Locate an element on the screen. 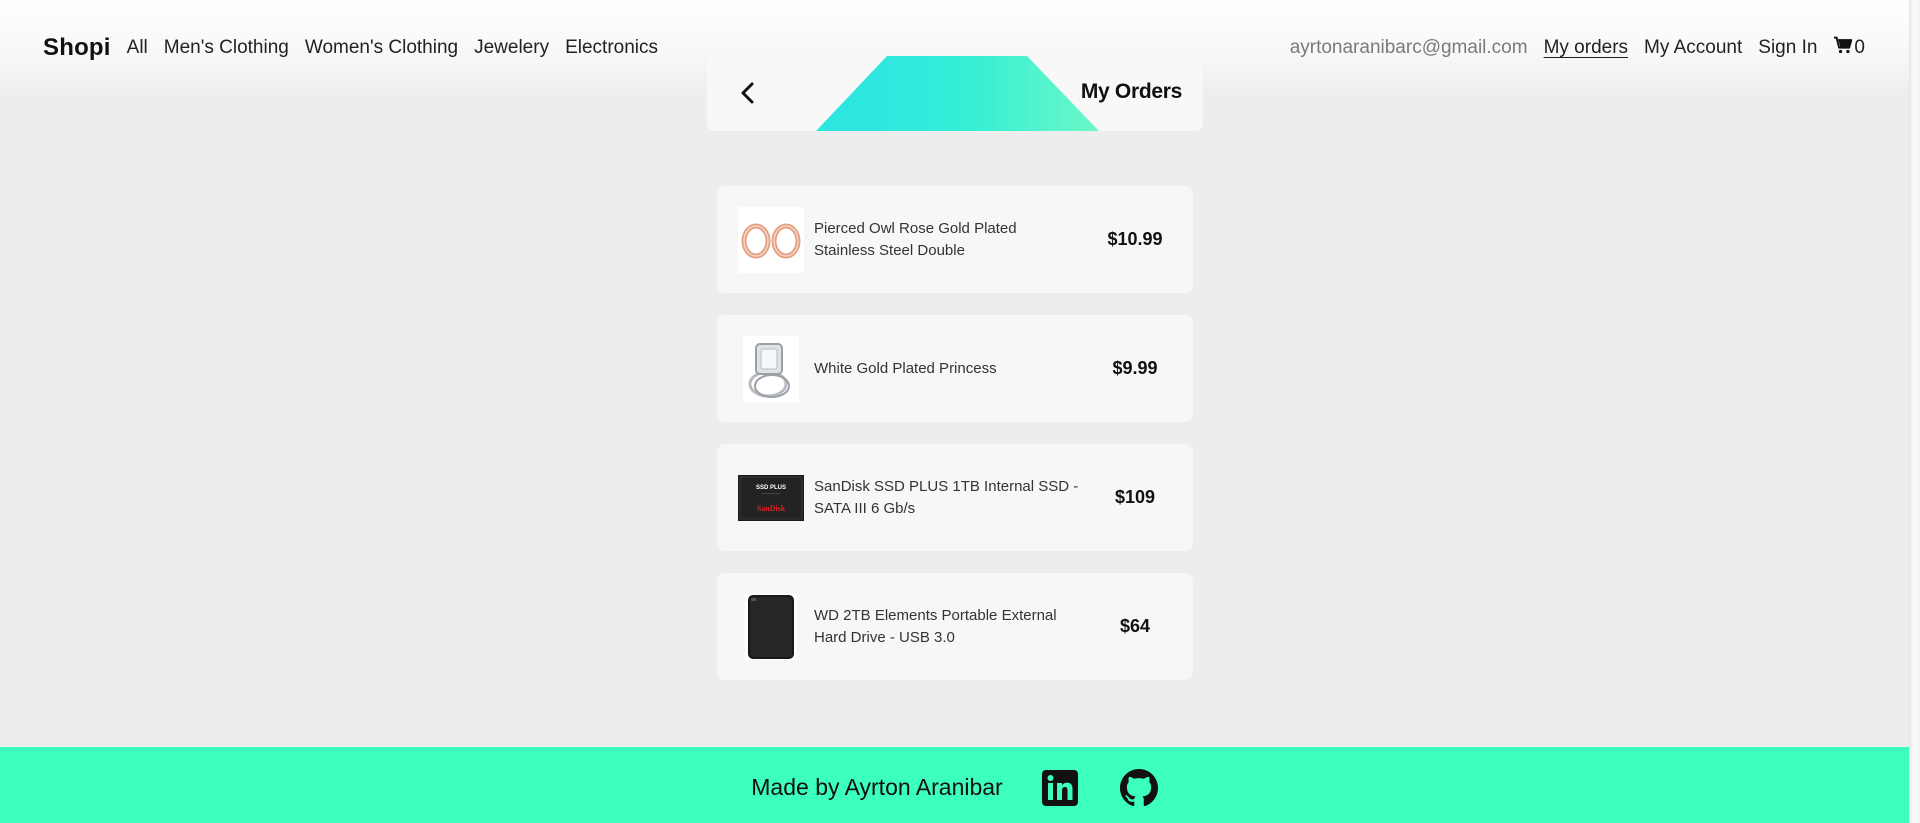  cart-button: 0 is located at coordinates (1849, 48).